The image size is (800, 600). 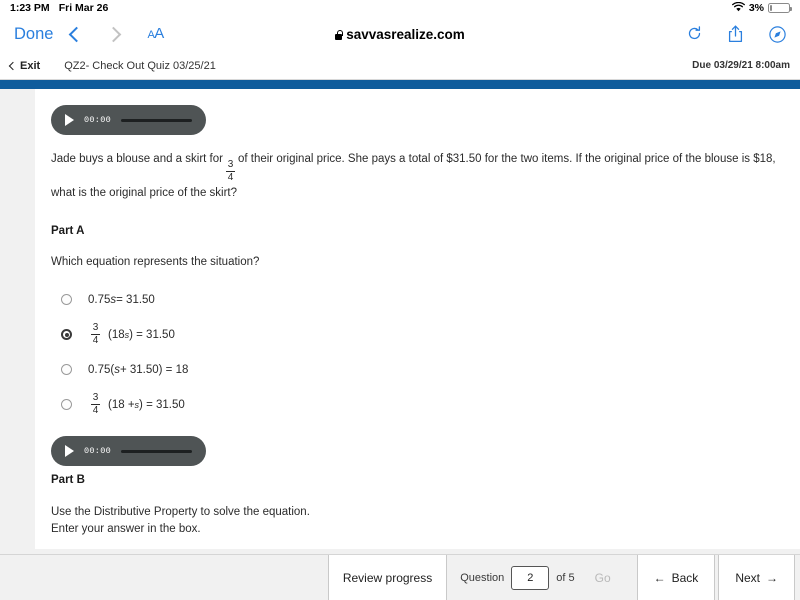 I want to click on ios-status-bar: 1:23 PM Fri Mar 26 3%, so click(x=400, y=8).